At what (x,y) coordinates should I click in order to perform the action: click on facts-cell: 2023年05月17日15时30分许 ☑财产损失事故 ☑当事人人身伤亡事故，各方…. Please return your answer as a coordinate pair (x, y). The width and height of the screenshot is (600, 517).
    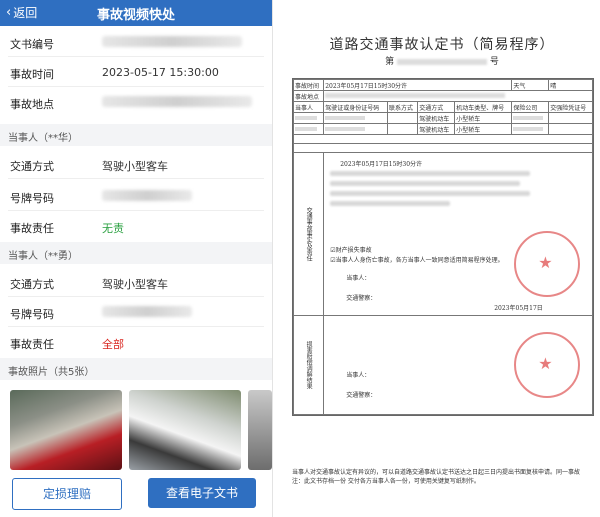
    Looking at the image, I should click on (458, 234).